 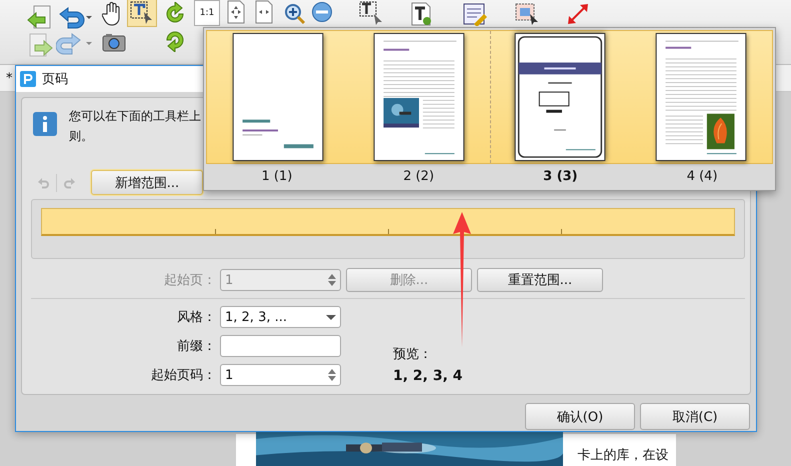 I want to click on dialog-title: 页码, so click(x=55, y=79).